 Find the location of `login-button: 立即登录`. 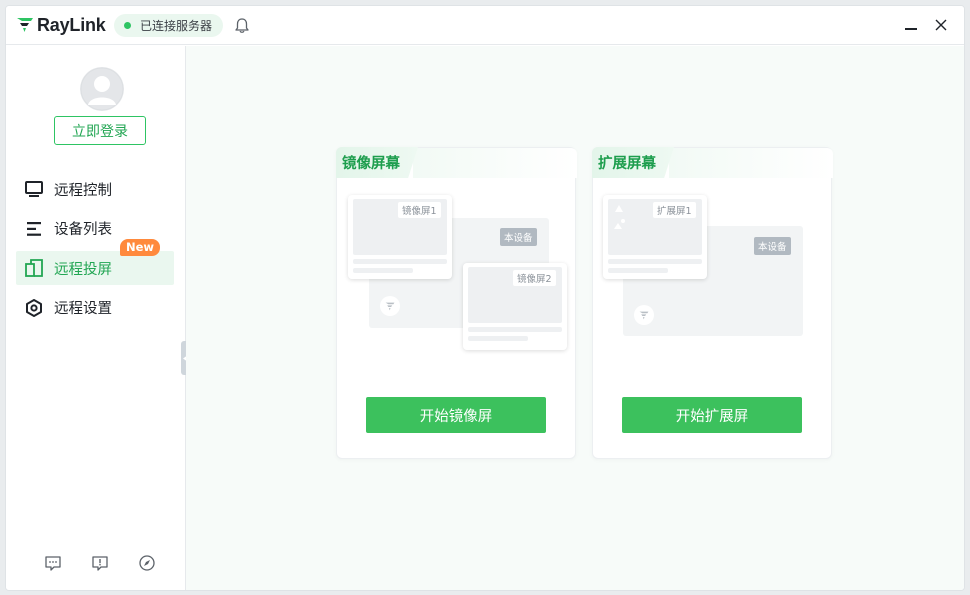

login-button: 立即登录 is located at coordinates (100, 130).